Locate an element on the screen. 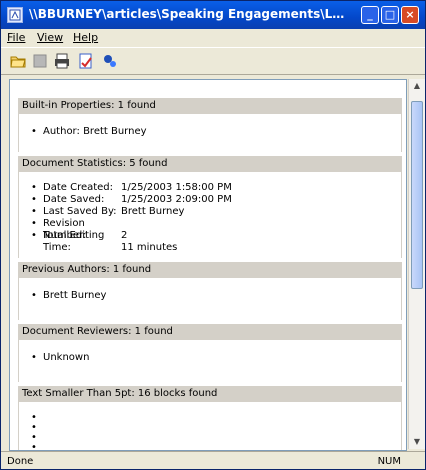 This screenshot has width=426, height=470. property-item: Author: Brett Burney is located at coordinates (88, 132).